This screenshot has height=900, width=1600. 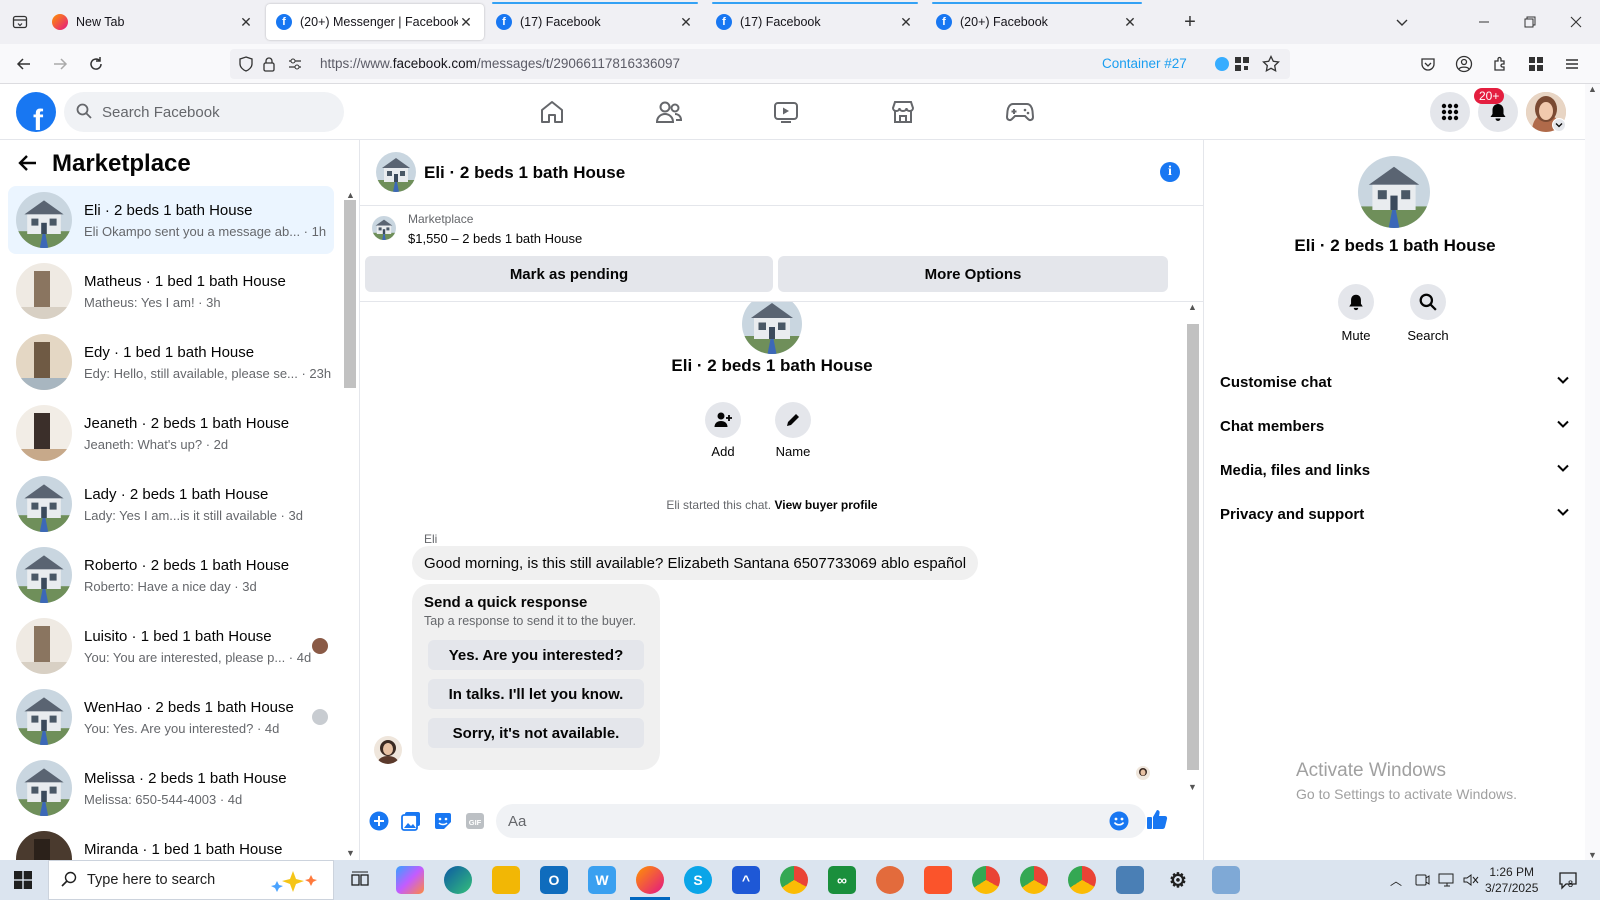 What do you see at coordinates (20, 22) in the screenshot?
I see `tab-overview-icon` at bounding box center [20, 22].